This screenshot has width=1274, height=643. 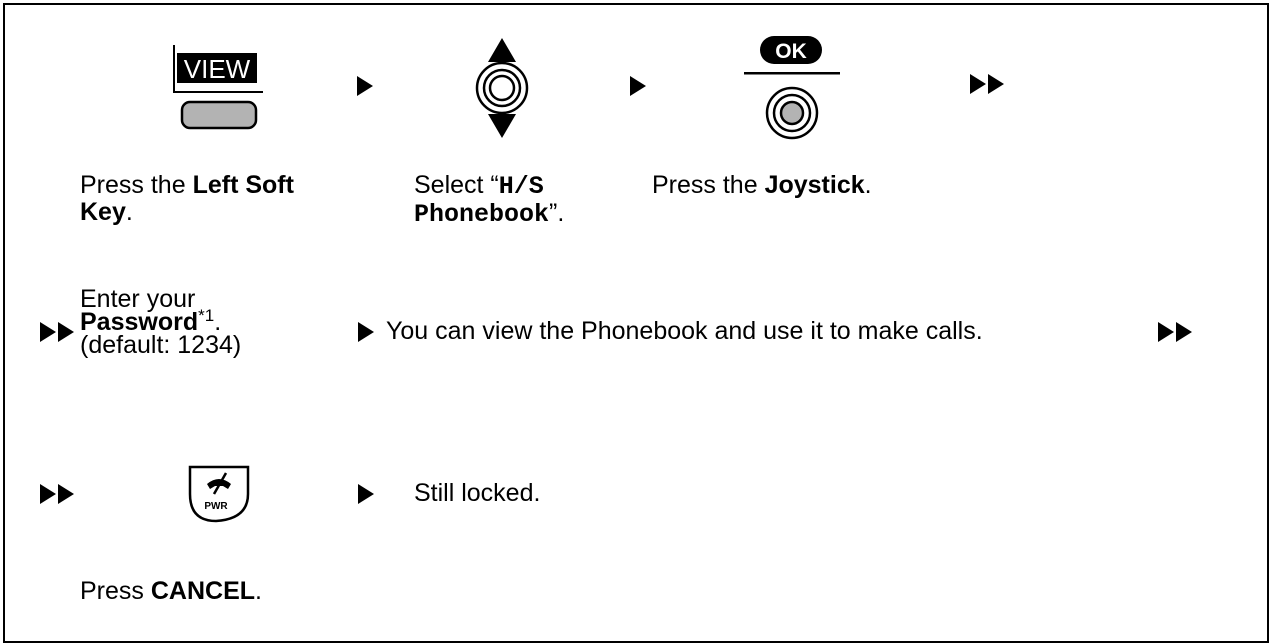 What do you see at coordinates (814, 185) in the screenshot?
I see `step3-bold: Joystick` at bounding box center [814, 185].